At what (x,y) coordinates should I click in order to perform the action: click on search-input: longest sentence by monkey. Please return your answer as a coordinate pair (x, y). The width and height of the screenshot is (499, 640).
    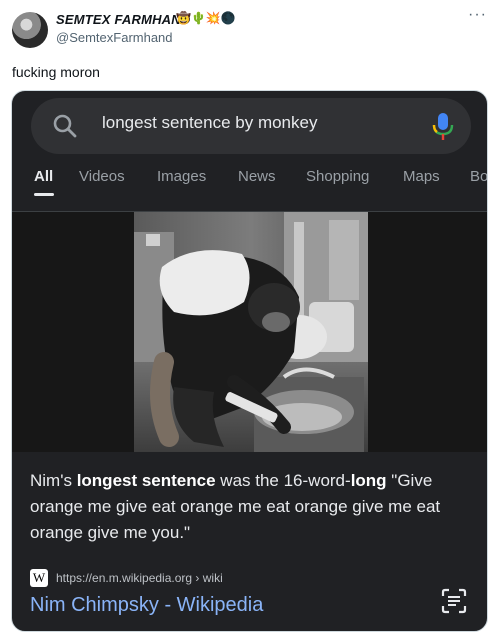
    Looking at the image, I should click on (209, 123).